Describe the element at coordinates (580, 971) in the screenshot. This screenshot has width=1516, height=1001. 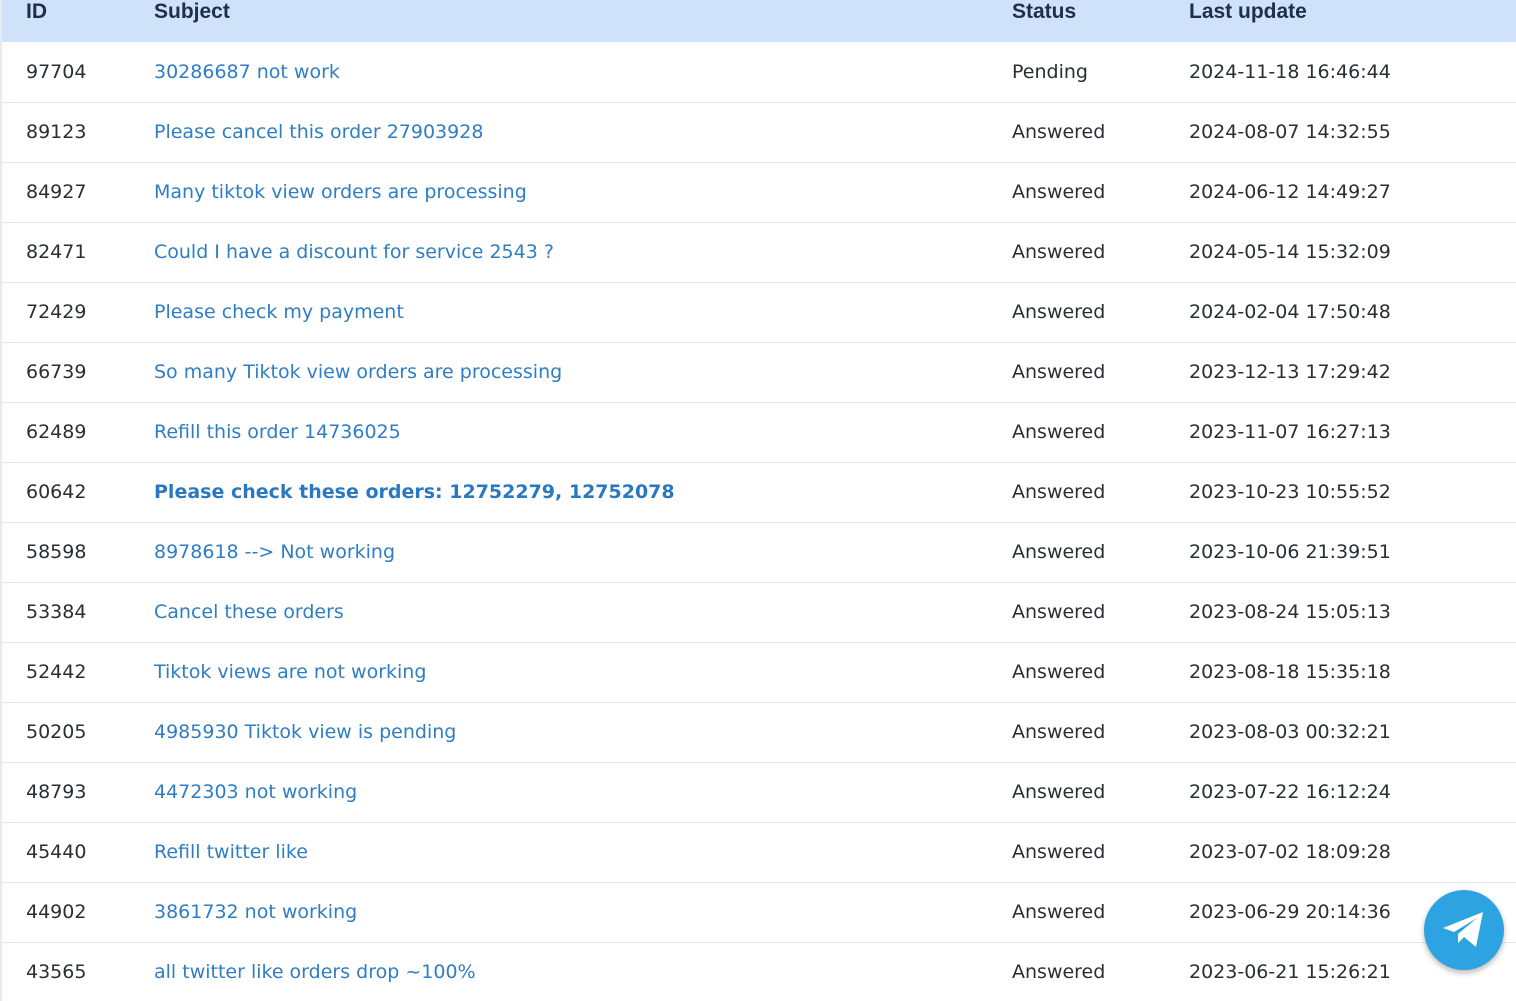
I see `ticket-subject-cell: all twitter like orders drop ~100%` at that location.